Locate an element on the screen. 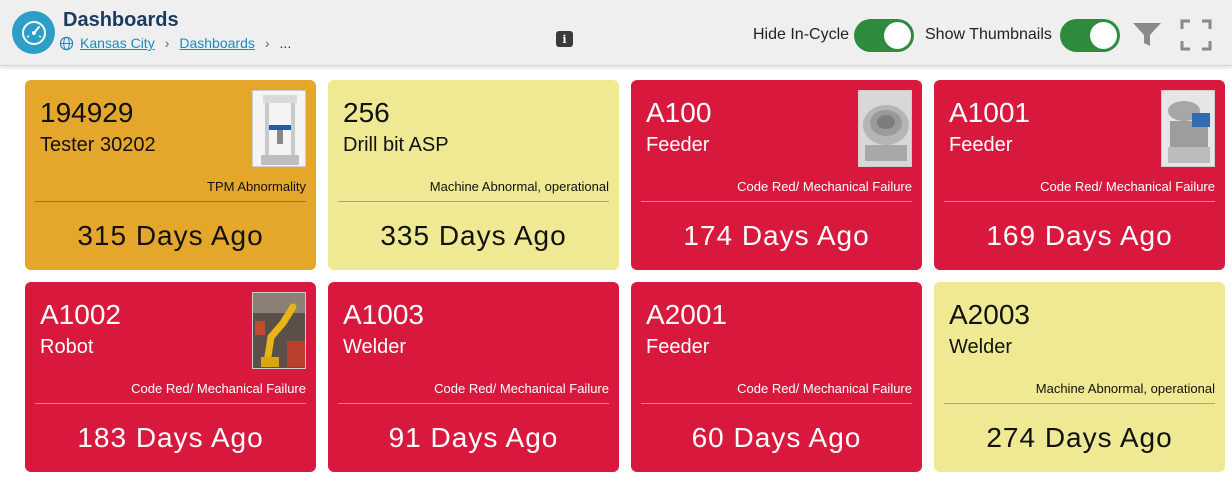 The height and width of the screenshot is (481, 1232). machine-id: A1001 is located at coordinates (989, 112).